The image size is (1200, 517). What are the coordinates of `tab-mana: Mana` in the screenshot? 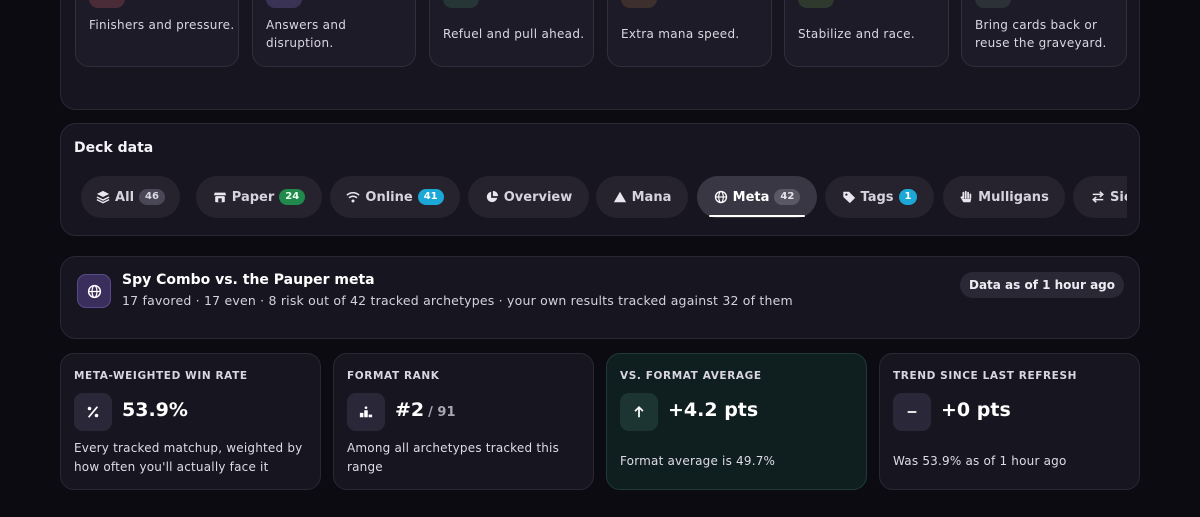 It's located at (642, 197).